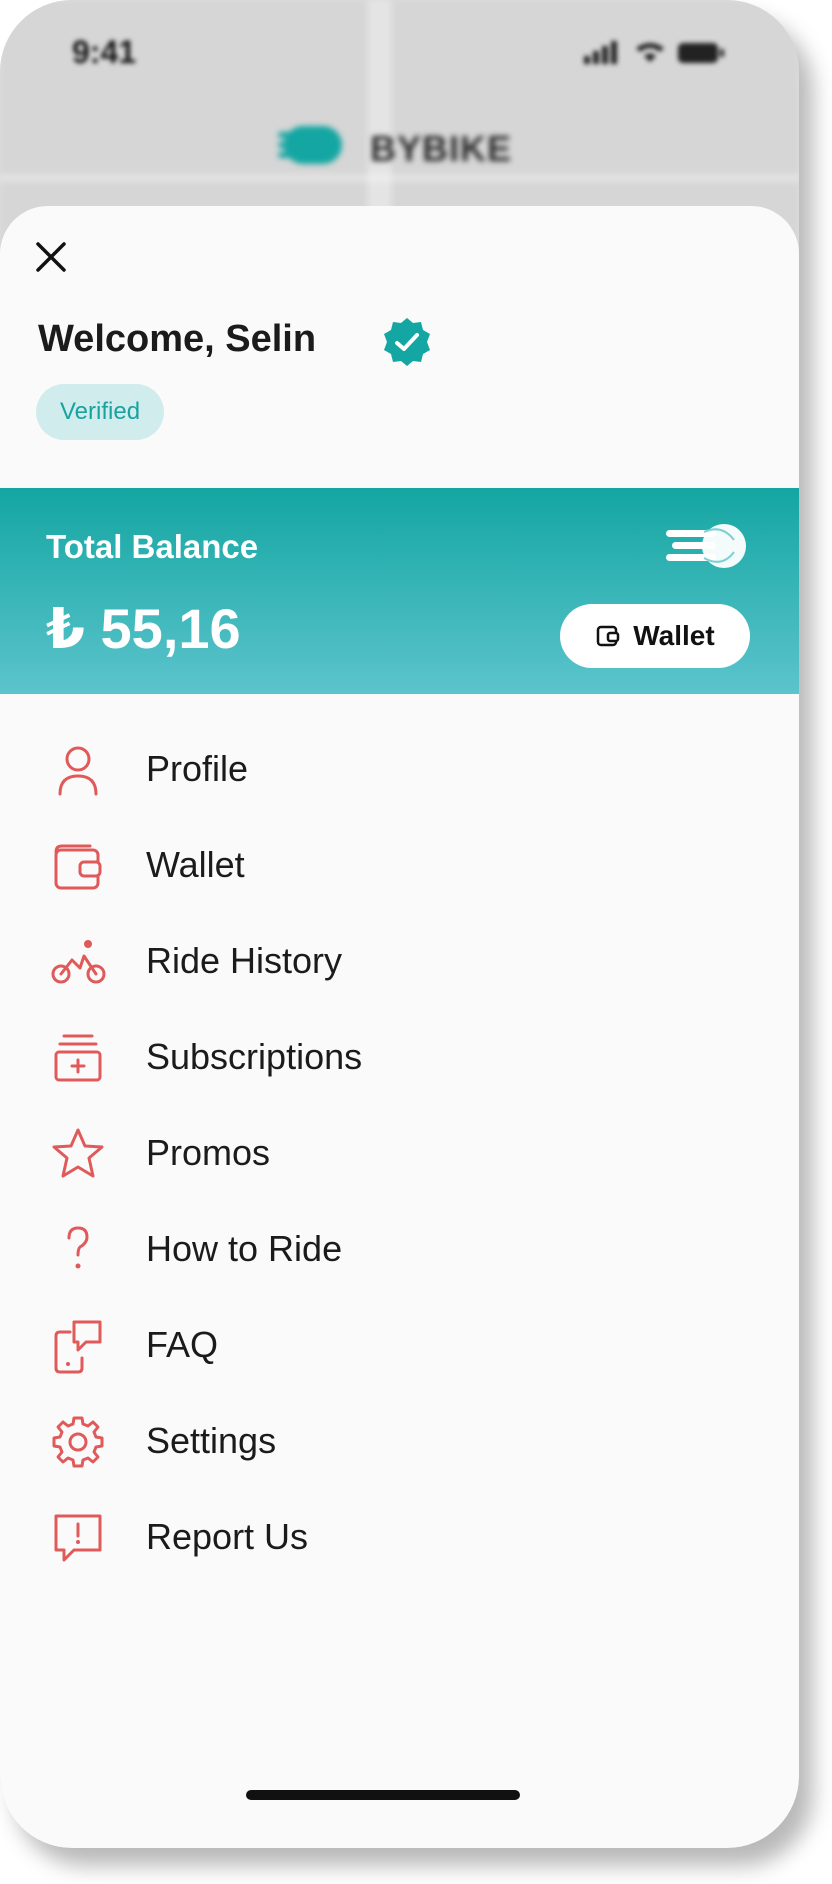  Describe the element at coordinates (78, 771) in the screenshot. I see `user-icon` at that location.